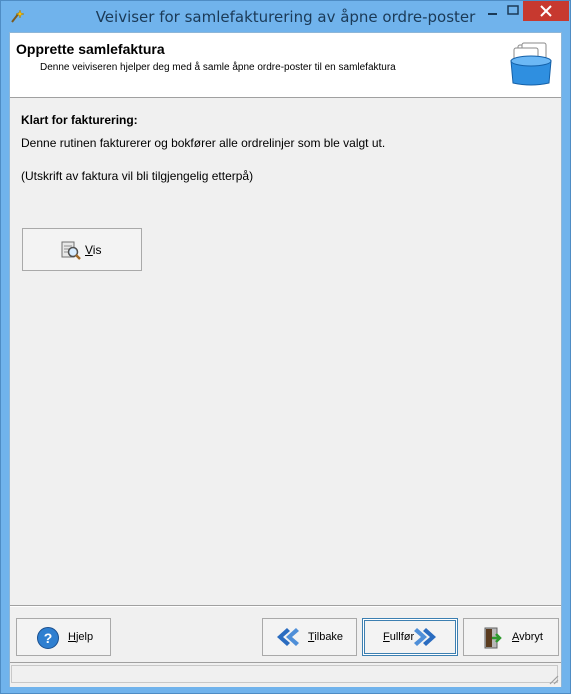 The width and height of the screenshot is (571, 694). I want to click on maximize-icon, so click(513, 10).